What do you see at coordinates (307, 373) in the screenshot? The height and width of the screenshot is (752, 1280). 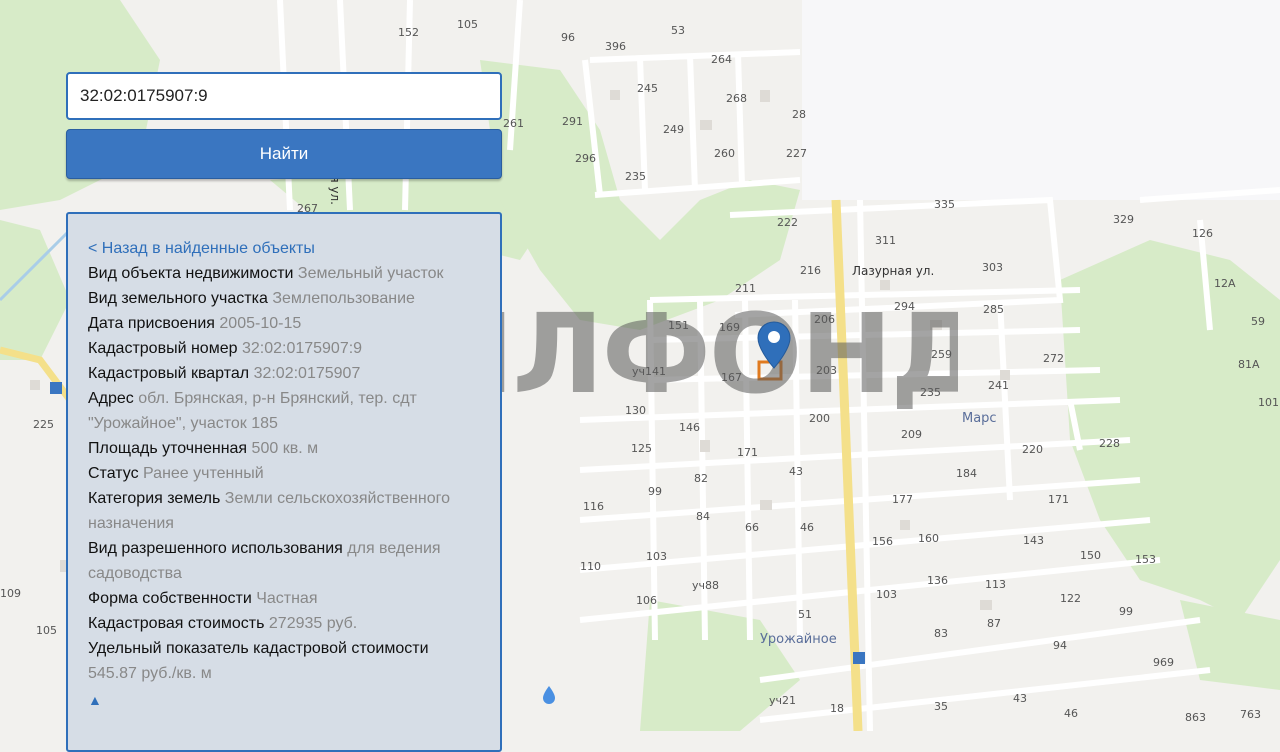 I see `field-value: 32:02:0175907` at bounding box center [307, 373].